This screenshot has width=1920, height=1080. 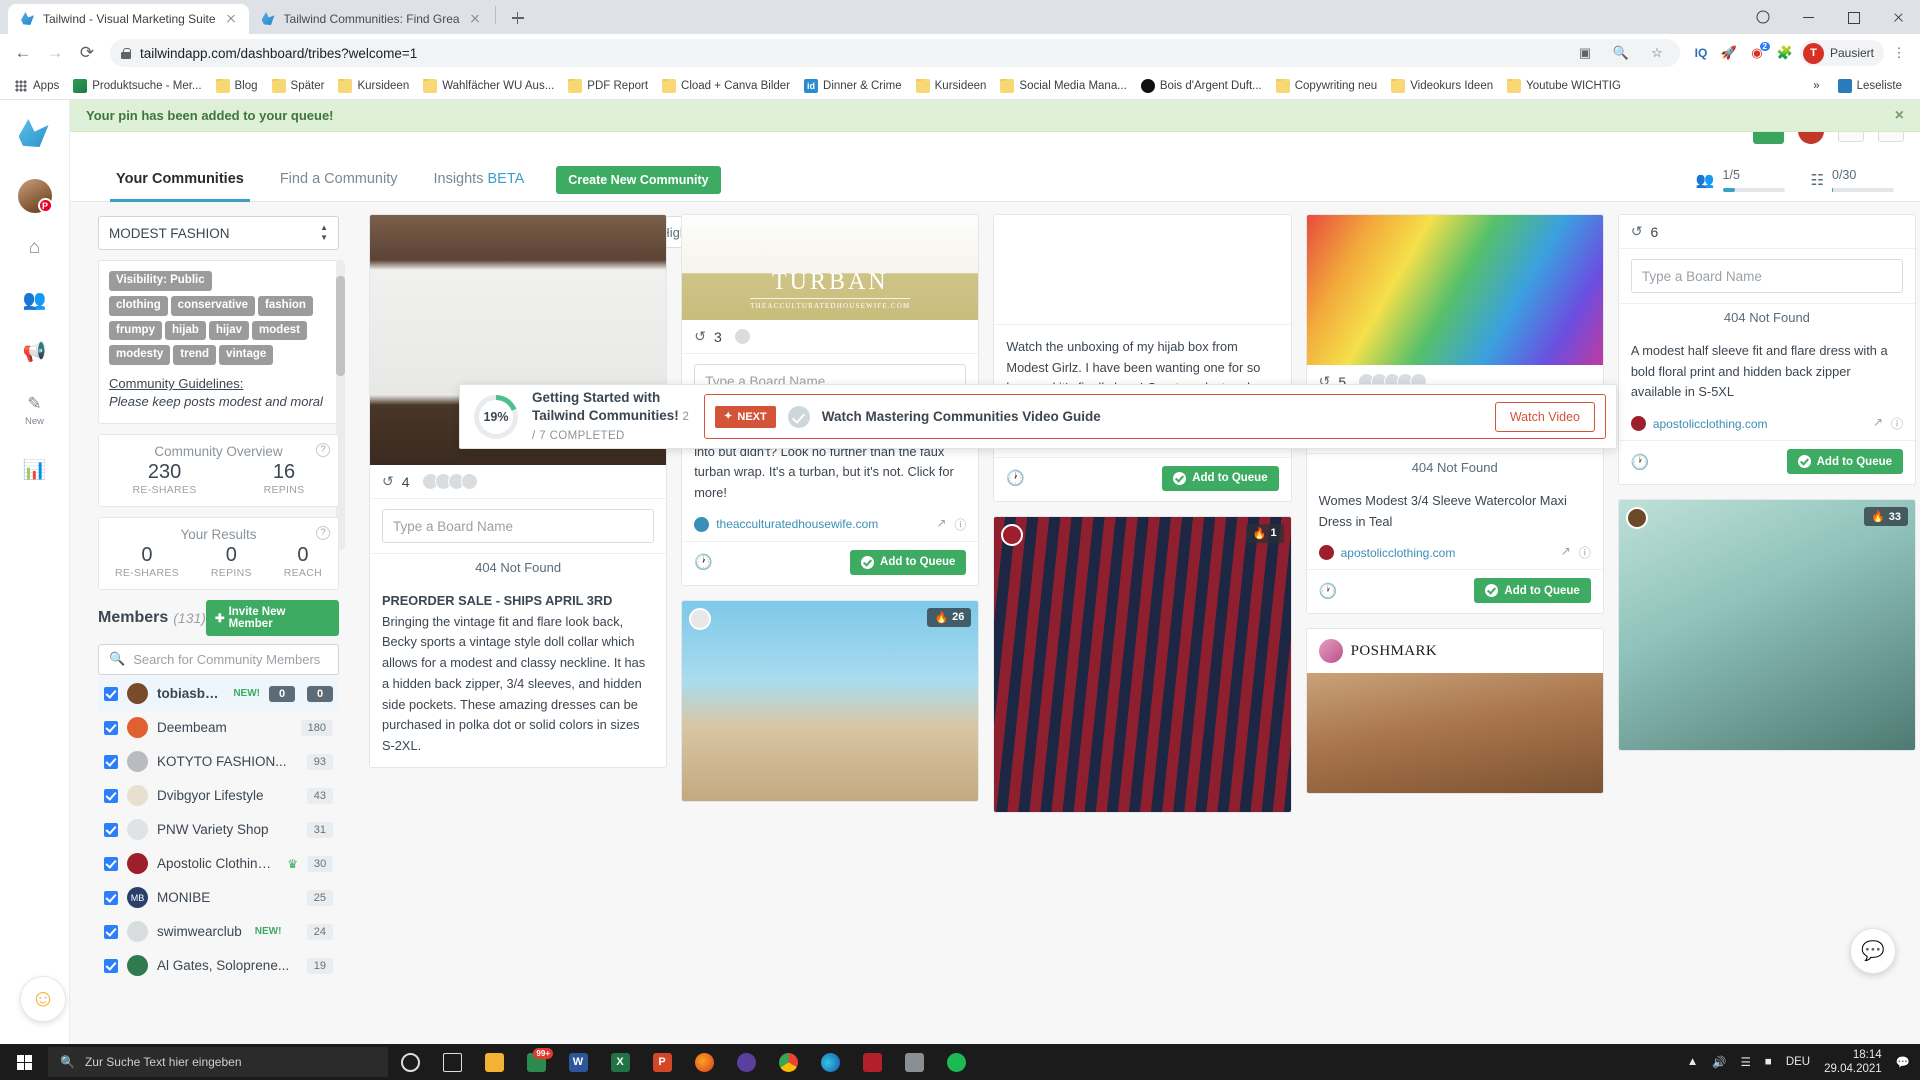 What do you see at coordinates (726, 86) in the screenshot?
I see `bookmark-cload-canva: Cload + Canva Bilder` at bounding box center [726, 86].